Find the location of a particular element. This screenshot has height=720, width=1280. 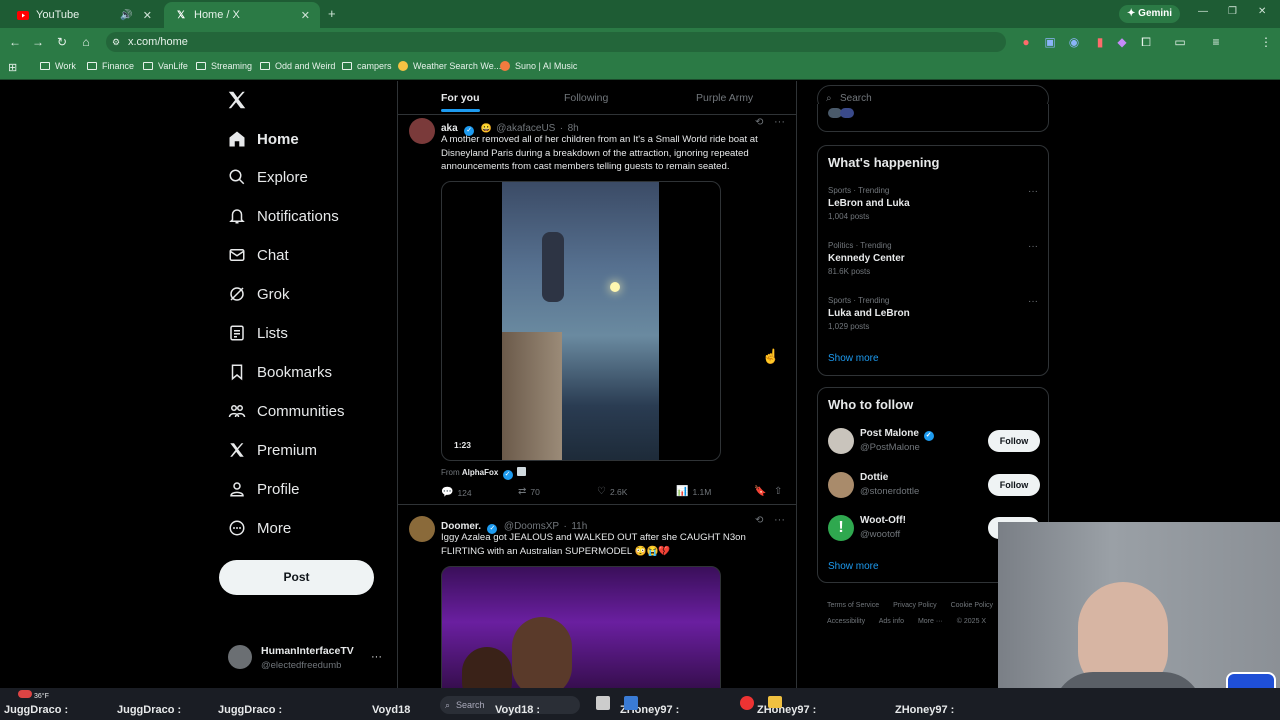

reload-icon: ↻ is located at coordinates (62, 42).